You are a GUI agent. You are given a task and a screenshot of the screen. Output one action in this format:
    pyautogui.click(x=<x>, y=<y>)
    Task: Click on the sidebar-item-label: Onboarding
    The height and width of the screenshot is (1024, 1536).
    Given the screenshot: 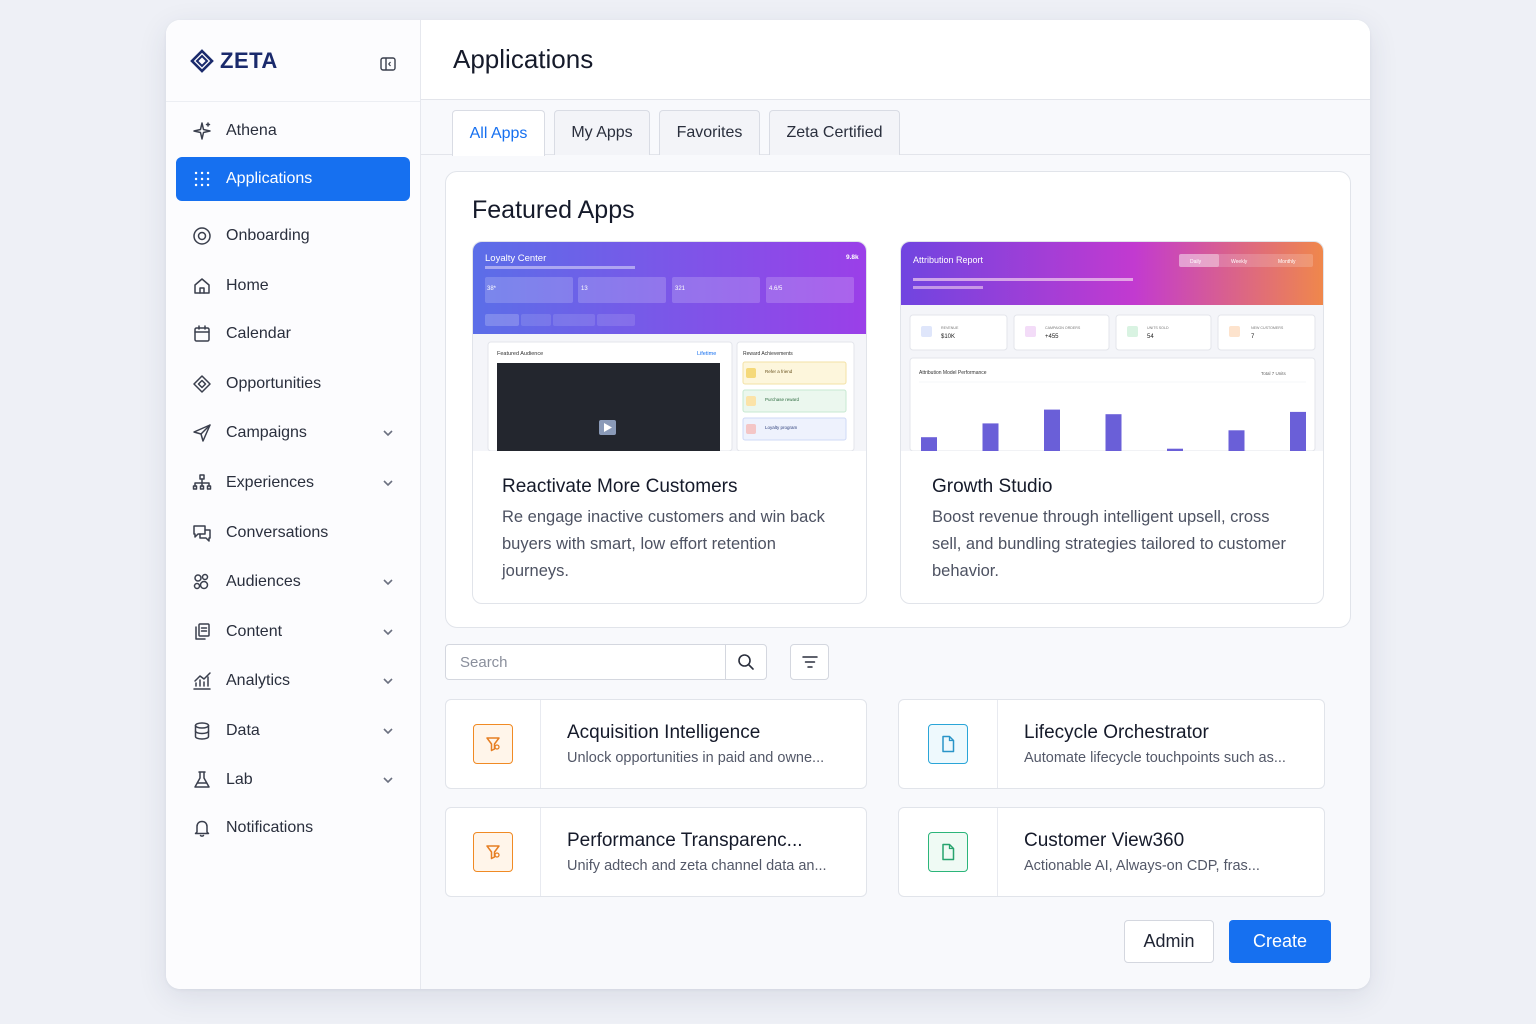 What is the action you would take?
    pyautogui.click(x=268, y=235)
    